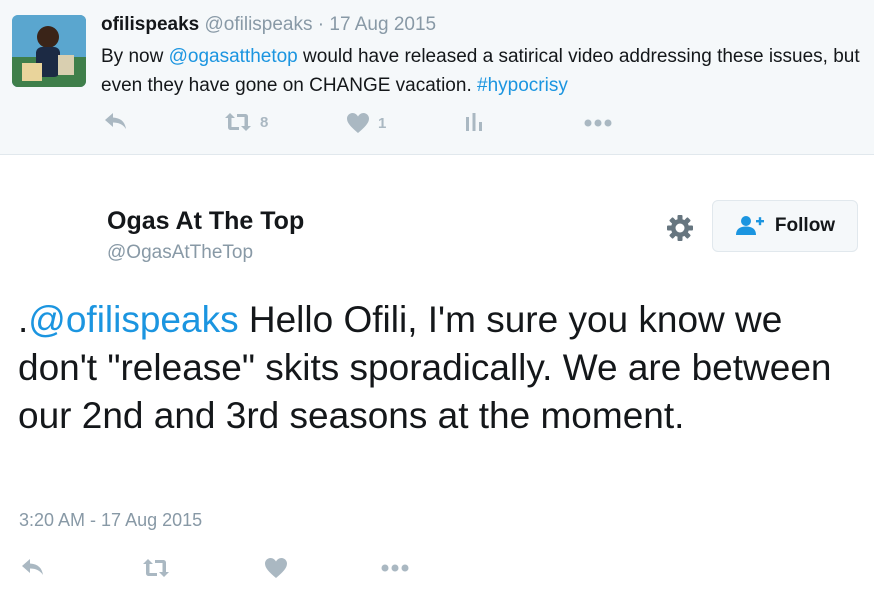 This screenshot has height=601, width=874. I want to click on main-retweet-button, so click(156, 568).